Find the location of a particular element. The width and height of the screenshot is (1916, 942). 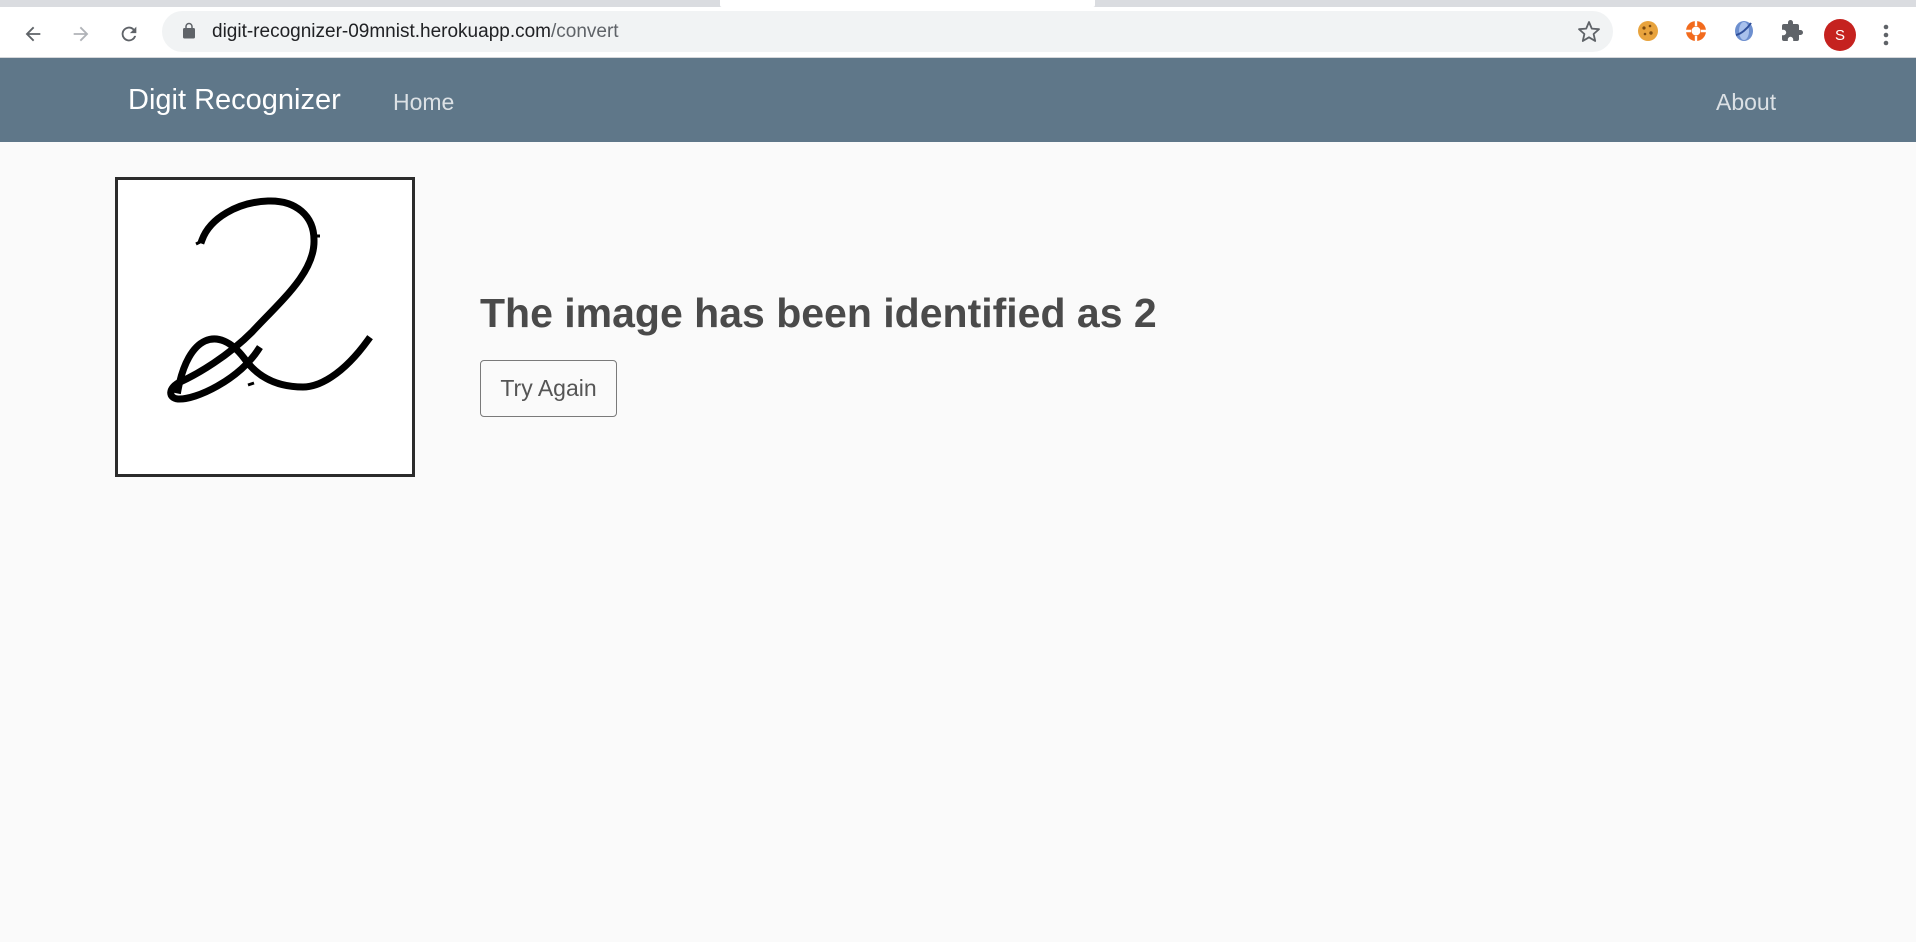

lifebuoy-extension-icon is located at coordinates (1696, 31).